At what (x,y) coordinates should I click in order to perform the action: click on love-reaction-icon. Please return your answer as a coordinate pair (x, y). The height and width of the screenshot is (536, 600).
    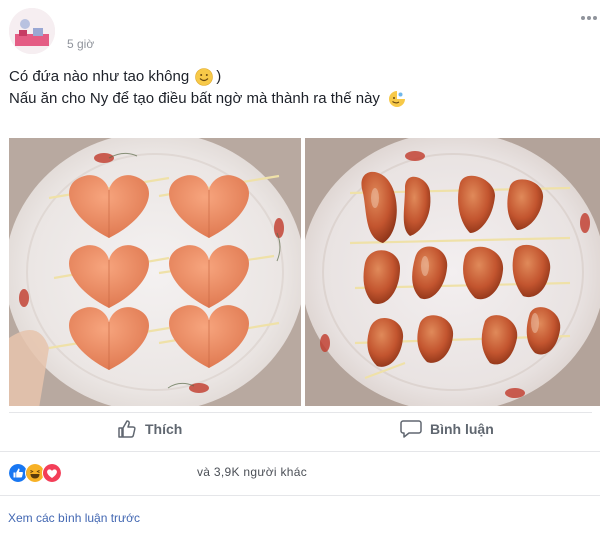
    Looking at the image, I should click on (52, 473).